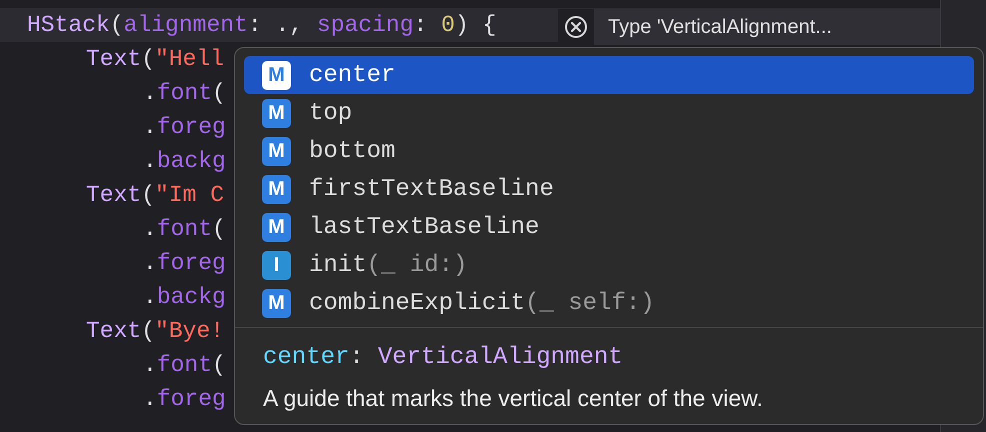  What do you see at coordinates (609, 265) in the screenshot?
I see `completion-item: I init(_ id:)` at bounding box center [609, 265].